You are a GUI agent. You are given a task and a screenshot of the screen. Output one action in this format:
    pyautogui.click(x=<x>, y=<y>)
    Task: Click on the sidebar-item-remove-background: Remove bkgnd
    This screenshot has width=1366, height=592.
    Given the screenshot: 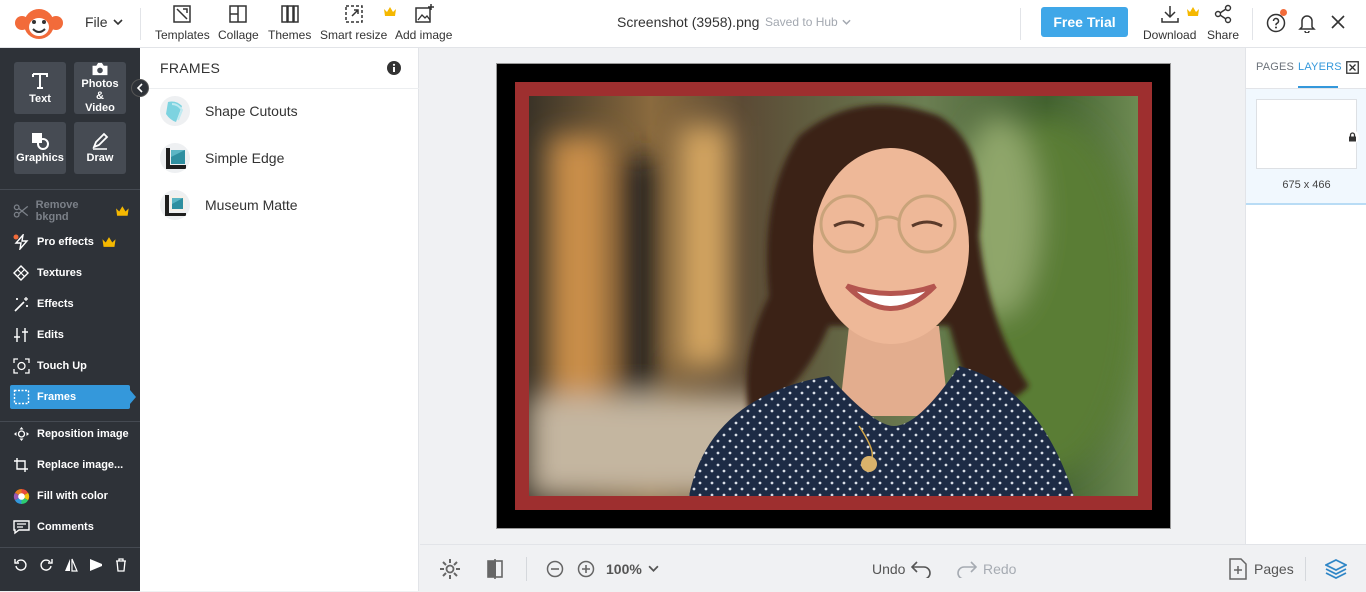 What is the action you would take?
    pyautogui.click(x=70, y=211)
    